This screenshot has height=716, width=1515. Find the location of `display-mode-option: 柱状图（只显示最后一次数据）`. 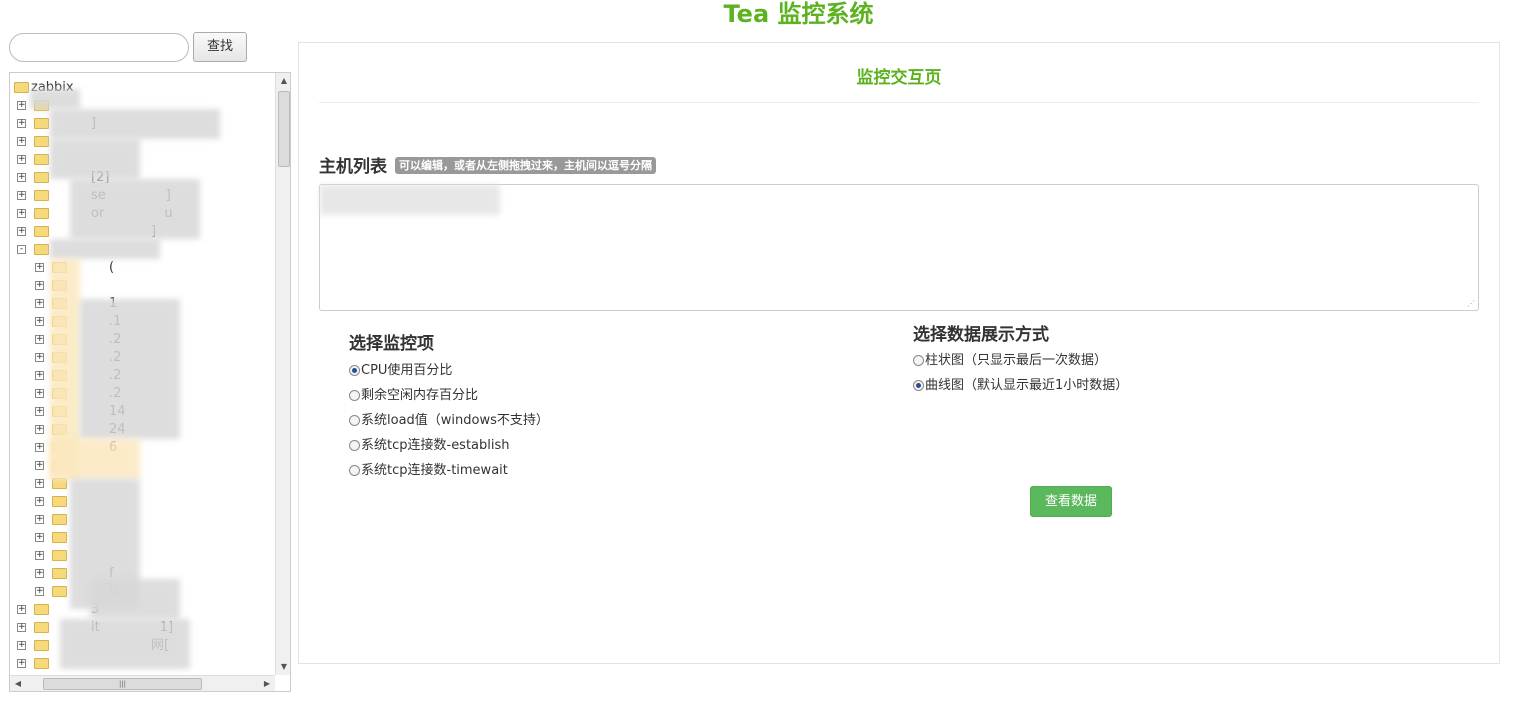

display-mode-option: 柱状图（只显示最后一次数据） is located at coordinates (1010, 361).